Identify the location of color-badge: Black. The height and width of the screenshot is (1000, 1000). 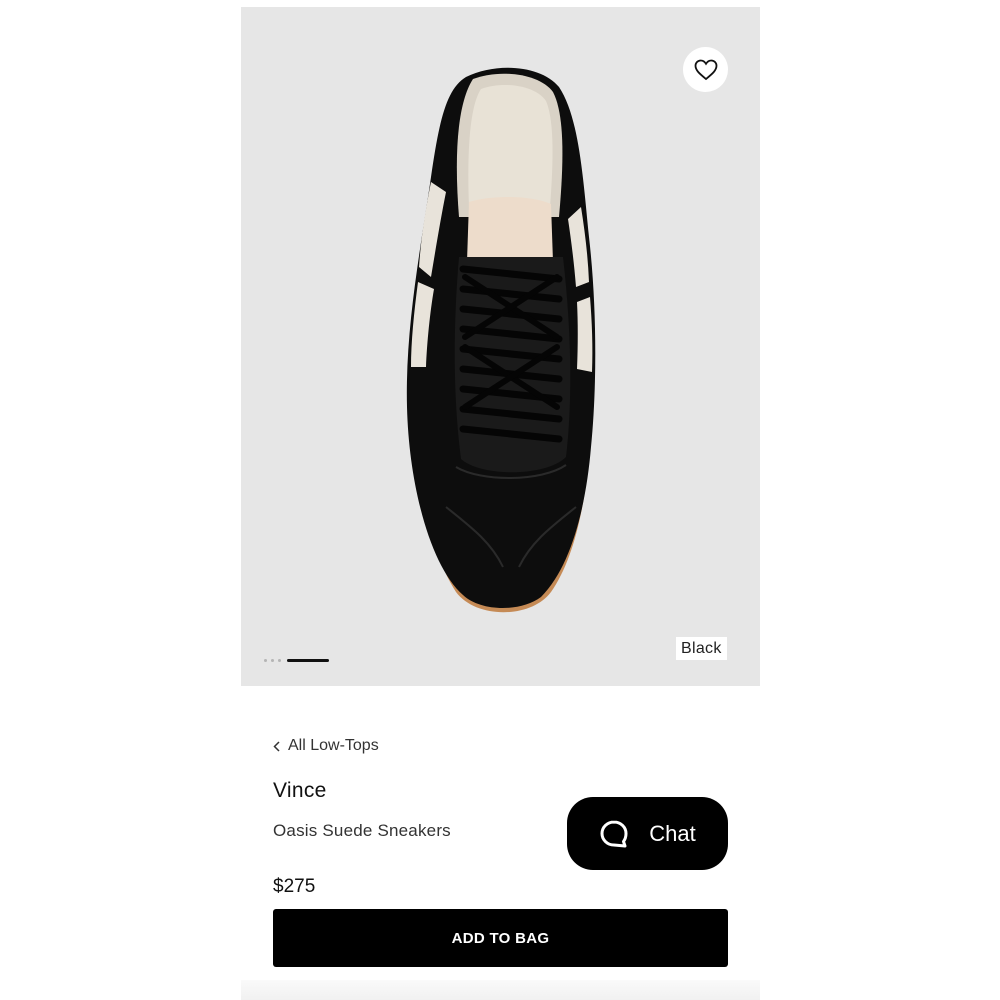
(701, 648).